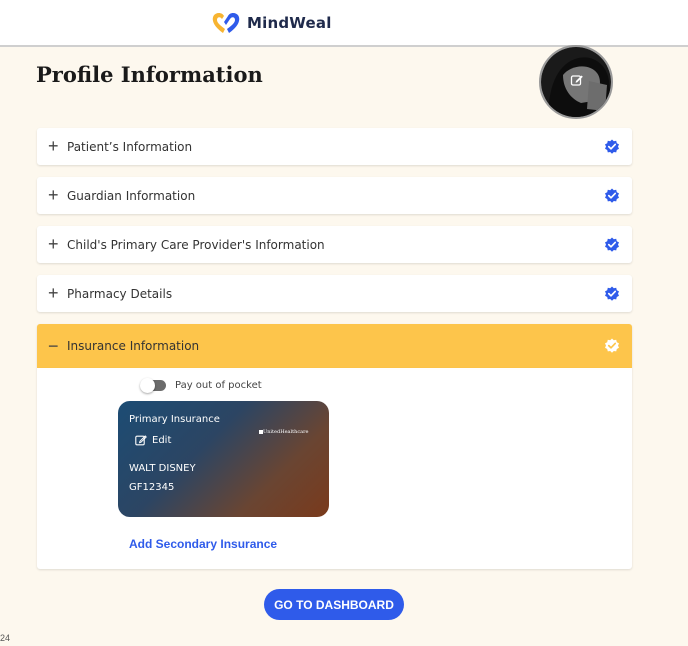 The image size is (688, 646). What do you see at coordinates (218, 385) in the screenshot?
I see `pay-out-of-pocket-label: Pay out of pocket` at bounding box center [218, 385].